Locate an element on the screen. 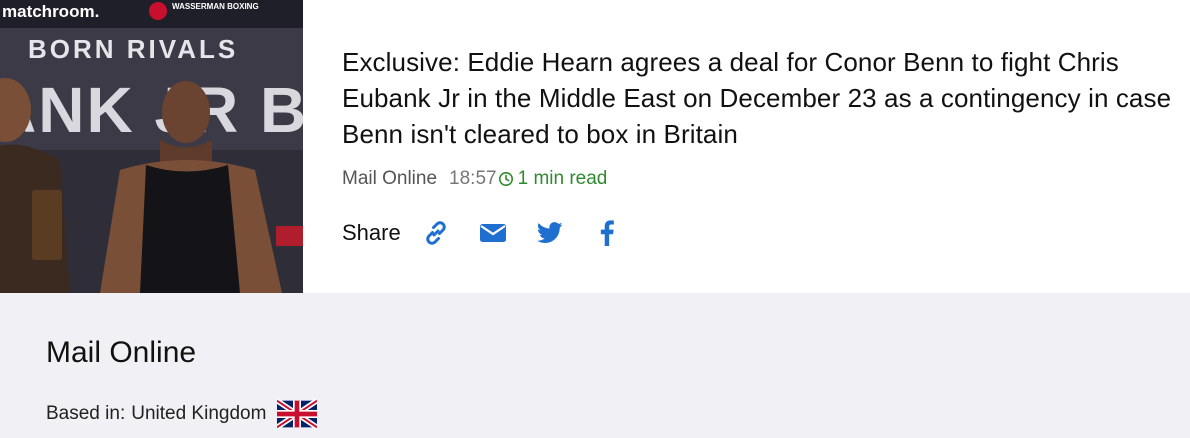  copy-link-button is located at coordinates (436, 233).